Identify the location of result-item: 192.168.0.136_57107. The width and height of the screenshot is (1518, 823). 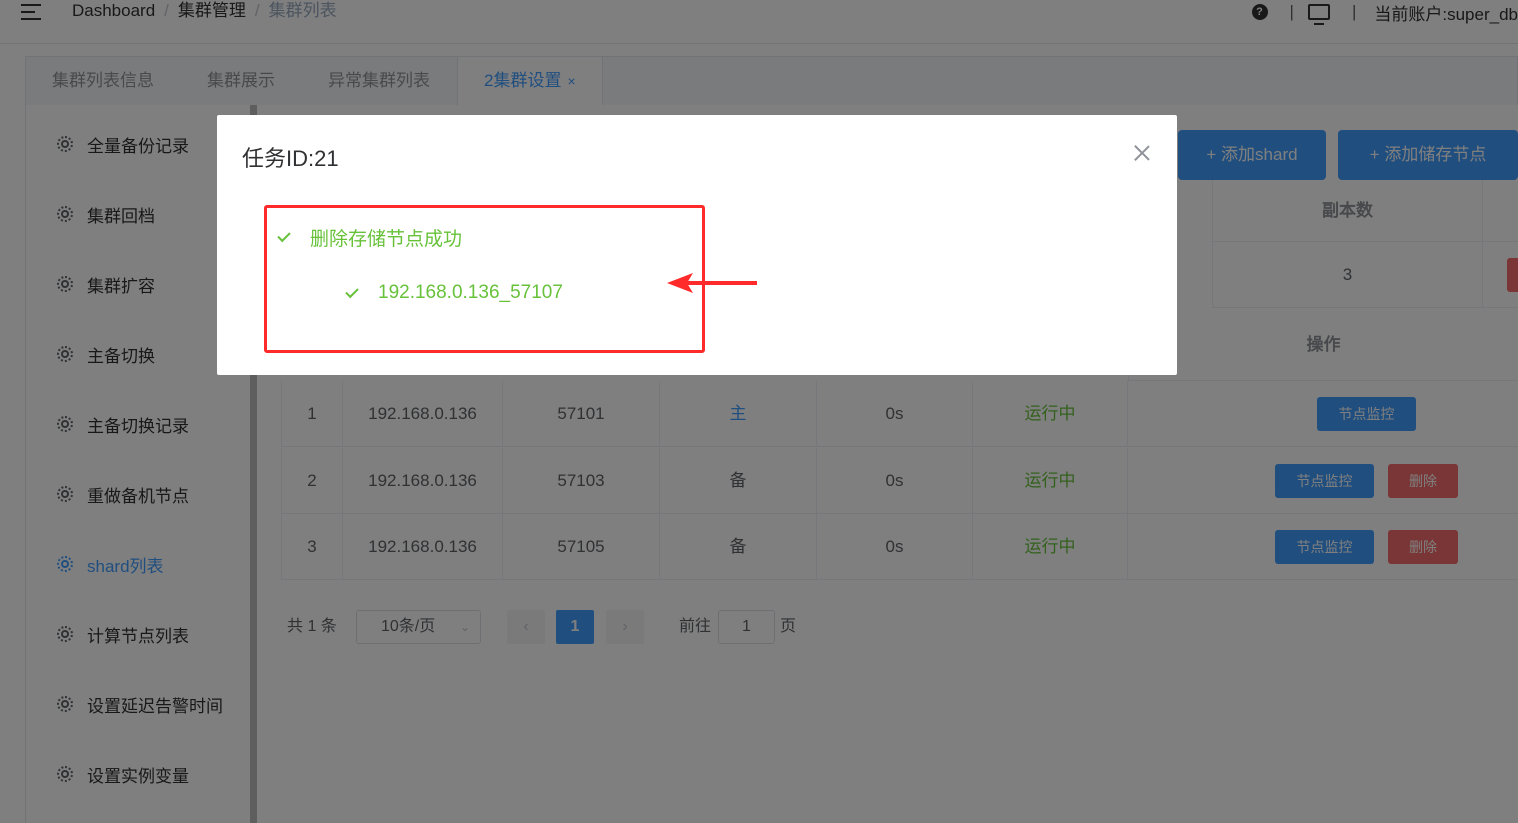
(454, 293).